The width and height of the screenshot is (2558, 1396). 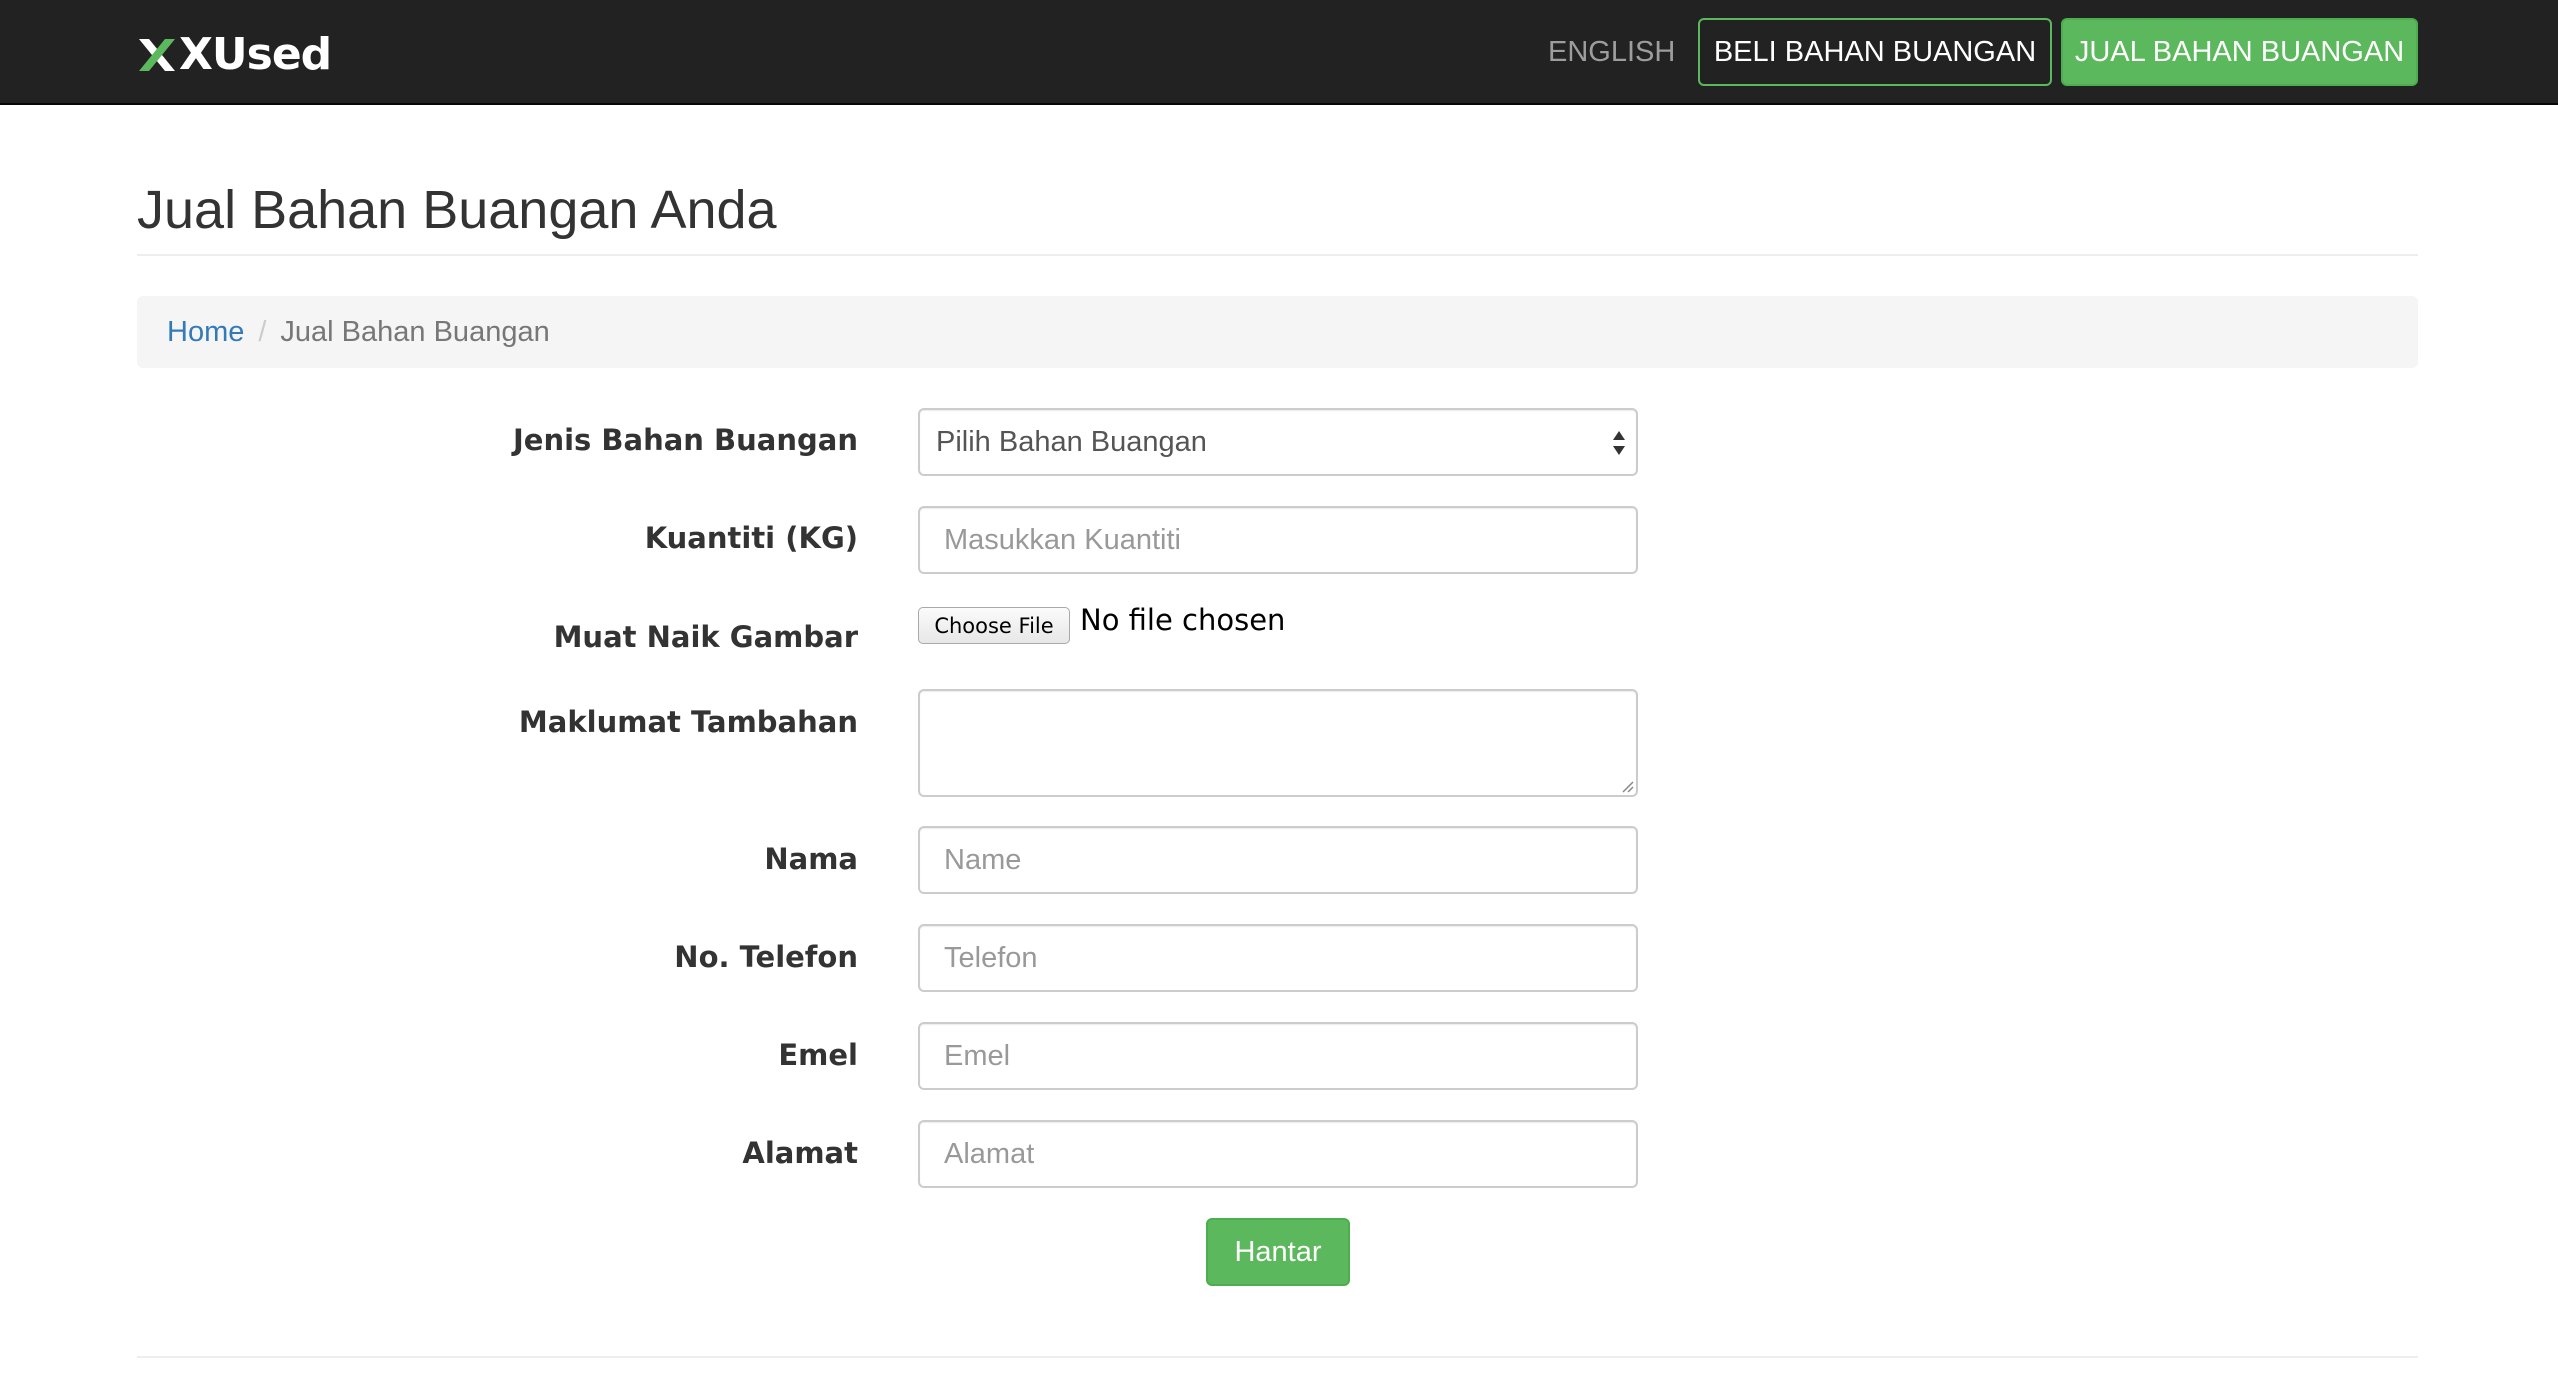 I want to click on submit-button: Hantar, so click(x=1278, y=1252).